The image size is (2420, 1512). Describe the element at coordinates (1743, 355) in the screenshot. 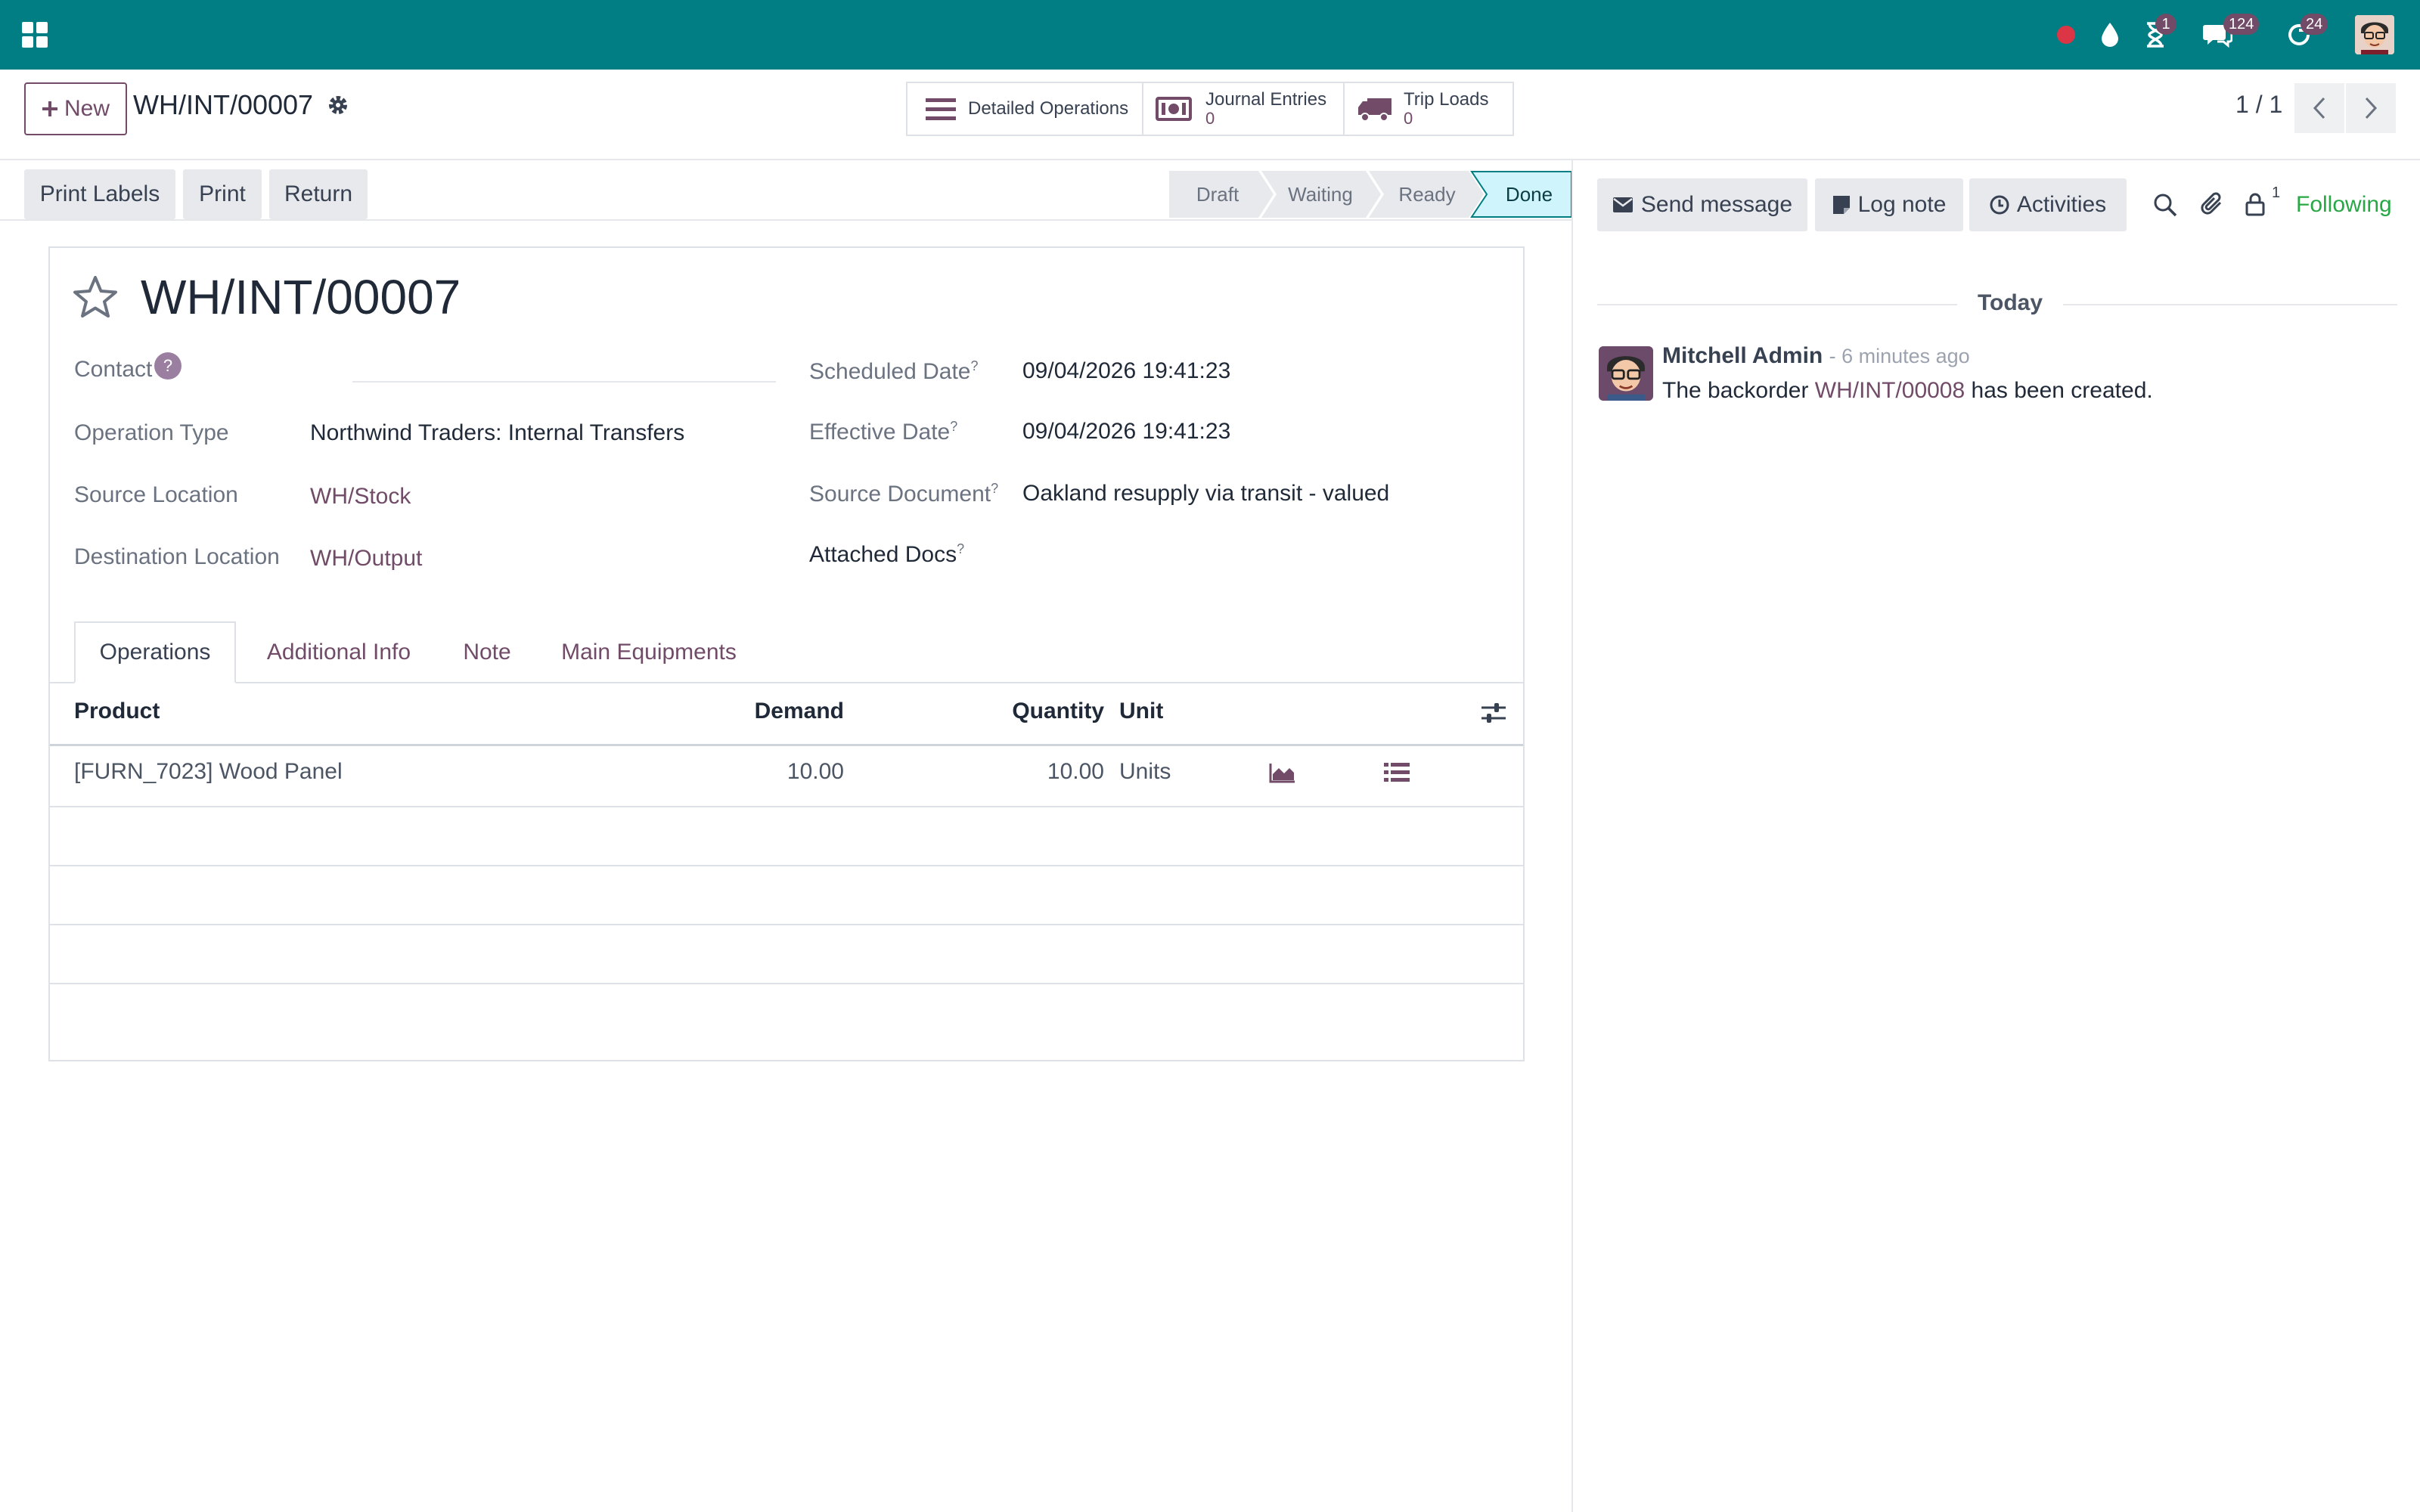

I see `message-author: Mitchell Admin` at that location.